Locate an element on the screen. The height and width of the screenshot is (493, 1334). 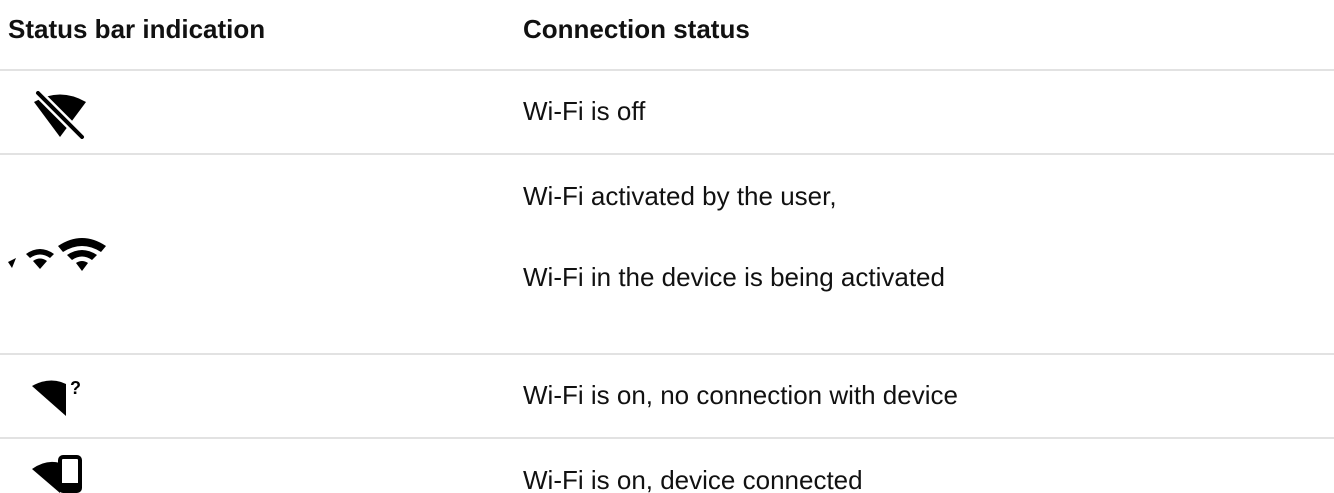
wifi-no-connection-icon: ? is located at coordinates (56, 397).